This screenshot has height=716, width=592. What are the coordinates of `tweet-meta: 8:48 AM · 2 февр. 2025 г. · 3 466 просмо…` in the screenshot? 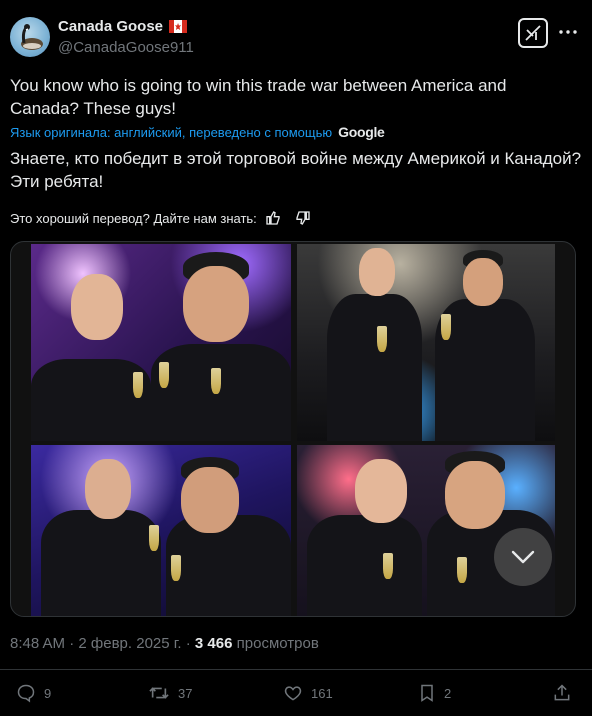 It's located at (164, 643).